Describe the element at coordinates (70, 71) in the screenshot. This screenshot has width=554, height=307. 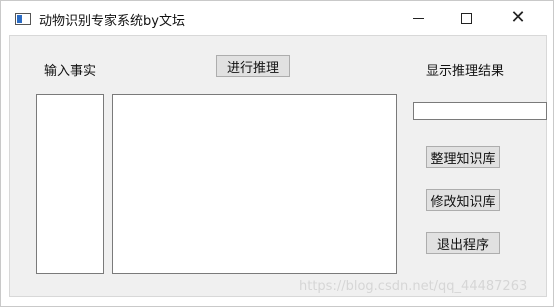
I see `input-facts-label: 输入事实` at that location.